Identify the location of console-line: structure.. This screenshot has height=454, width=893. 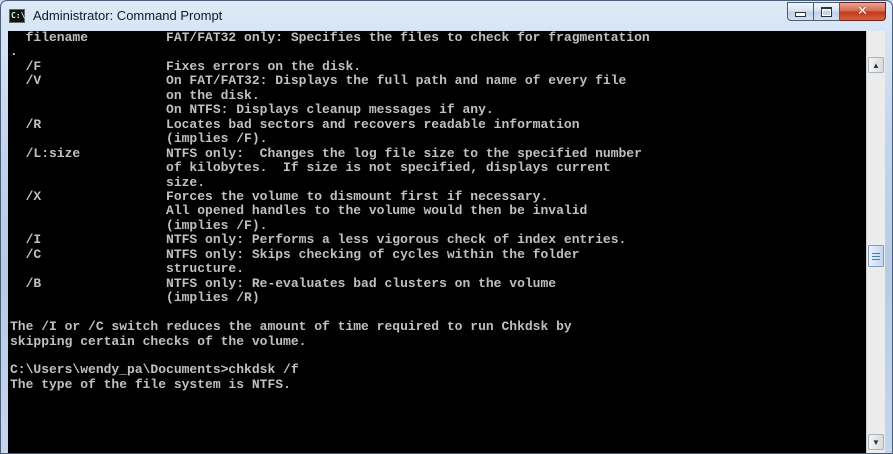
(127, 269).